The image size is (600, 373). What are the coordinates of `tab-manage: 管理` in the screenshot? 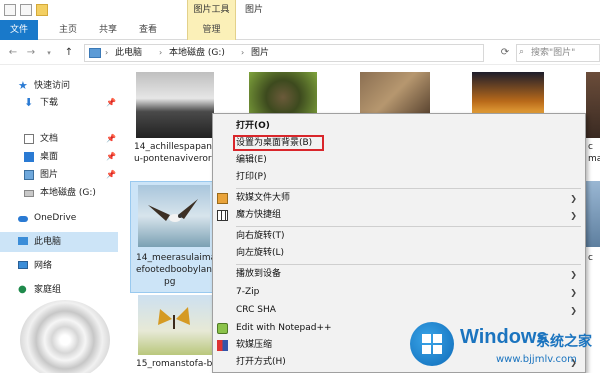 It's located at (211, 30).